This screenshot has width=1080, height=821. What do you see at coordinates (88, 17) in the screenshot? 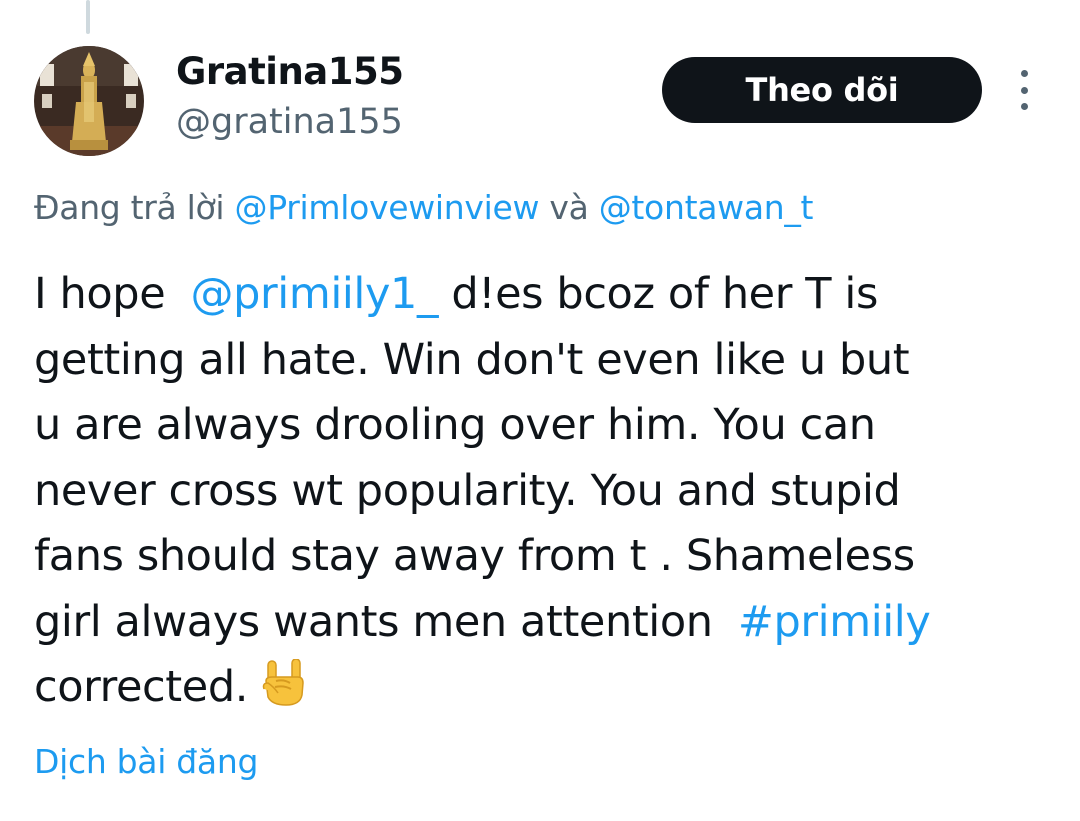
I see `thread-connector-line` at bounding box center [88, 17].